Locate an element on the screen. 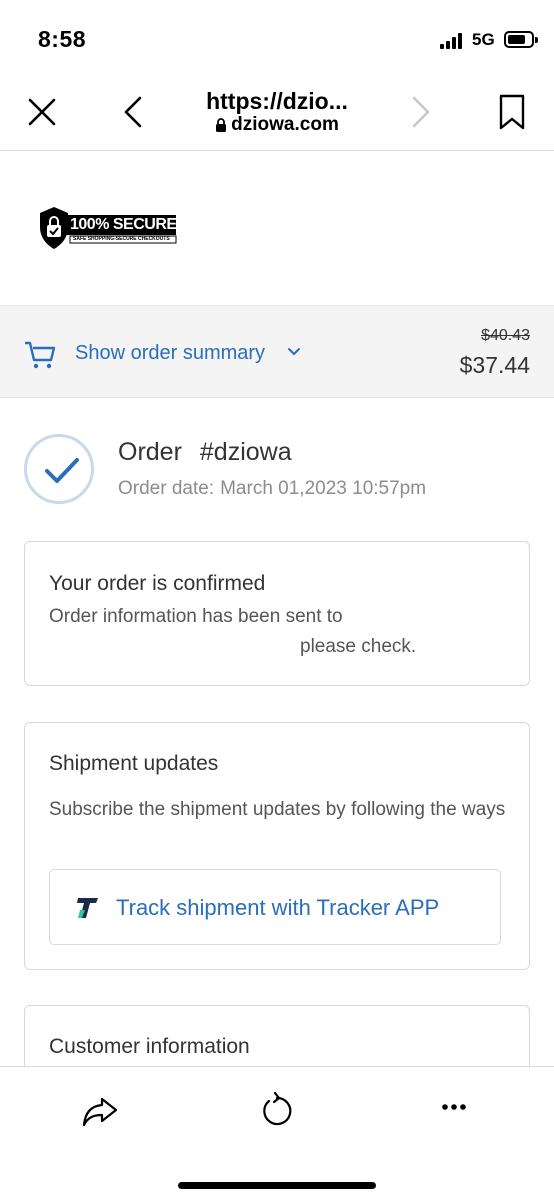  order-confirmed-check is located at coordinates (59, 469).